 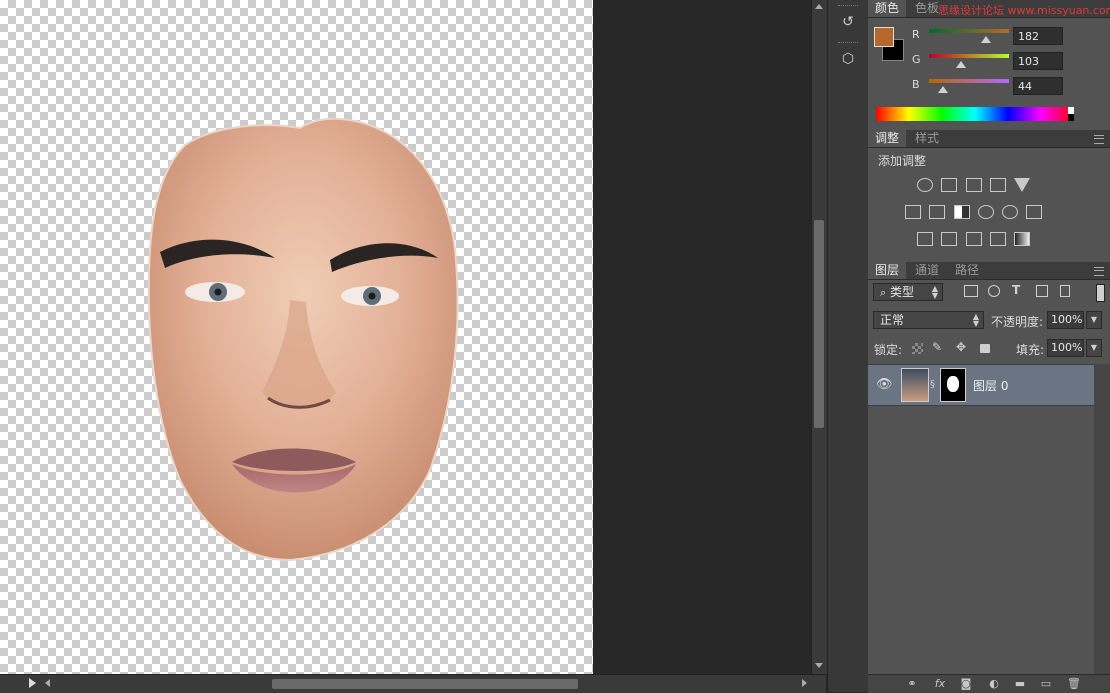 I want to click on color-panel-tabbar: 颜色 色板 思缘设计论坛 www.missyuan.com, so click(x=989, y=9).